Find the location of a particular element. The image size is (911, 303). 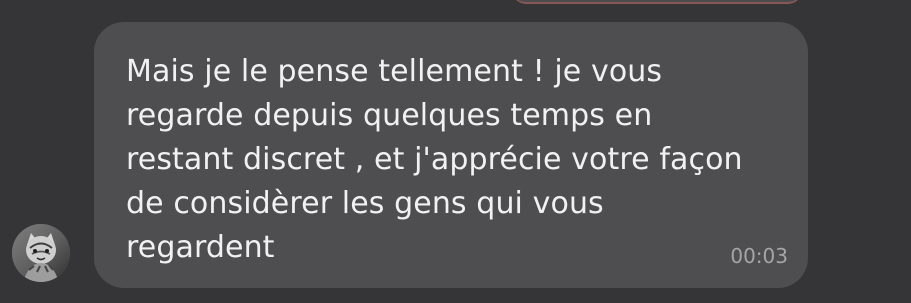

profile-photo-icon is located at coordinates (41, 253).